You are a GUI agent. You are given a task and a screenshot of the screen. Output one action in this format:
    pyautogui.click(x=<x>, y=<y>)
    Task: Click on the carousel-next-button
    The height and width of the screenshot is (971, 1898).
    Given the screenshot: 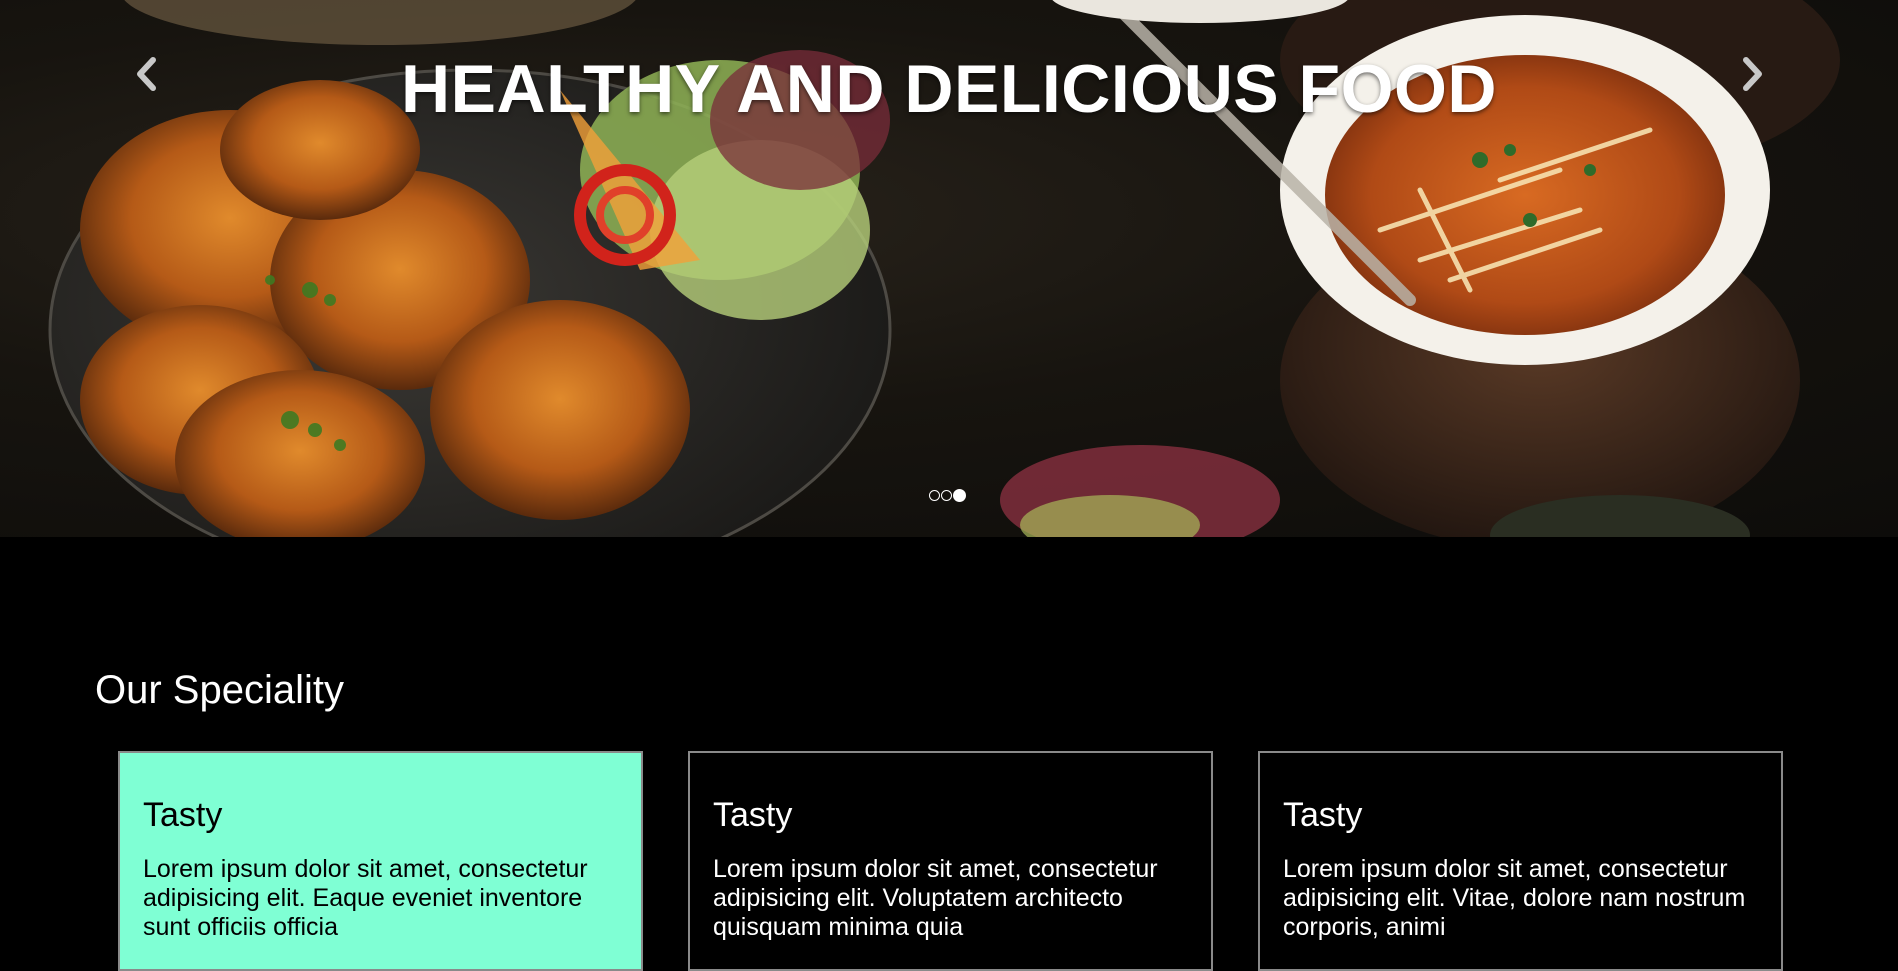 What is the action you would take?
    pyautogui.click(x=1753, y=74)
    